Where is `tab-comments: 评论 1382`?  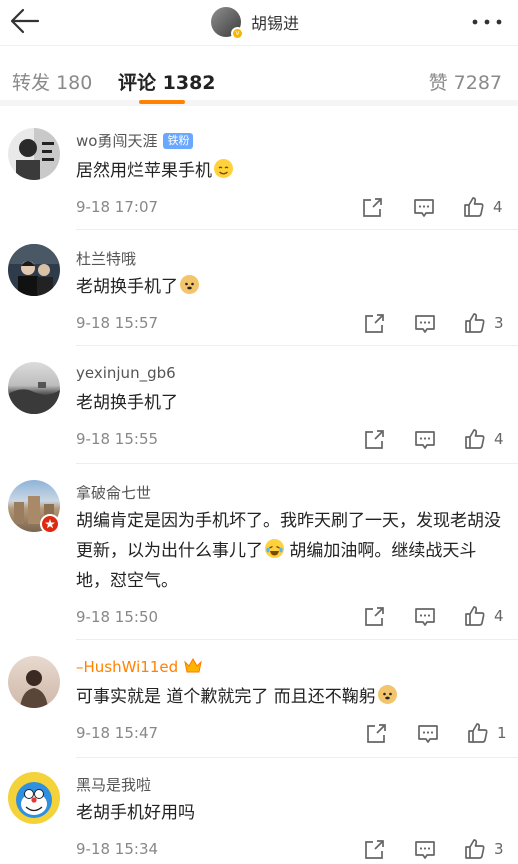 tab-comments: 评论 1382 is located at coordinates (167, 81).